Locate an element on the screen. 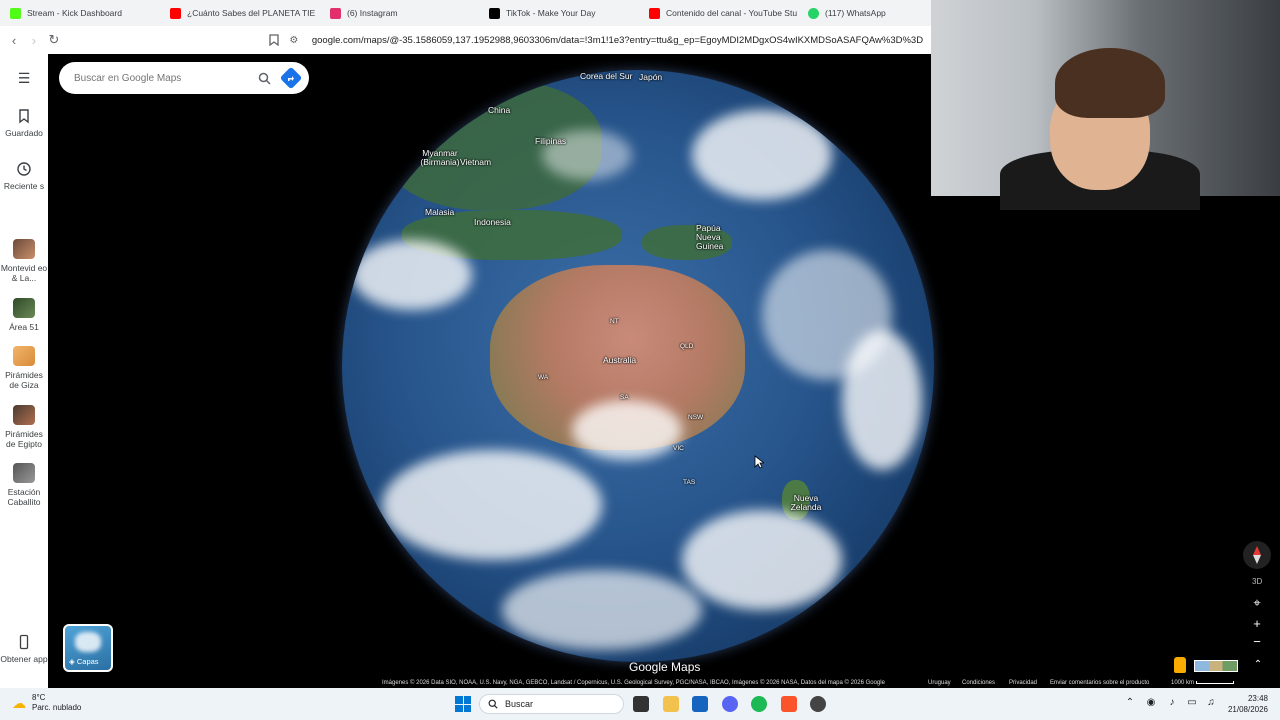 This screenshot has height=720, width=1280. hamburger-menu-icon: ☰ is located at coordinates (24, 78).